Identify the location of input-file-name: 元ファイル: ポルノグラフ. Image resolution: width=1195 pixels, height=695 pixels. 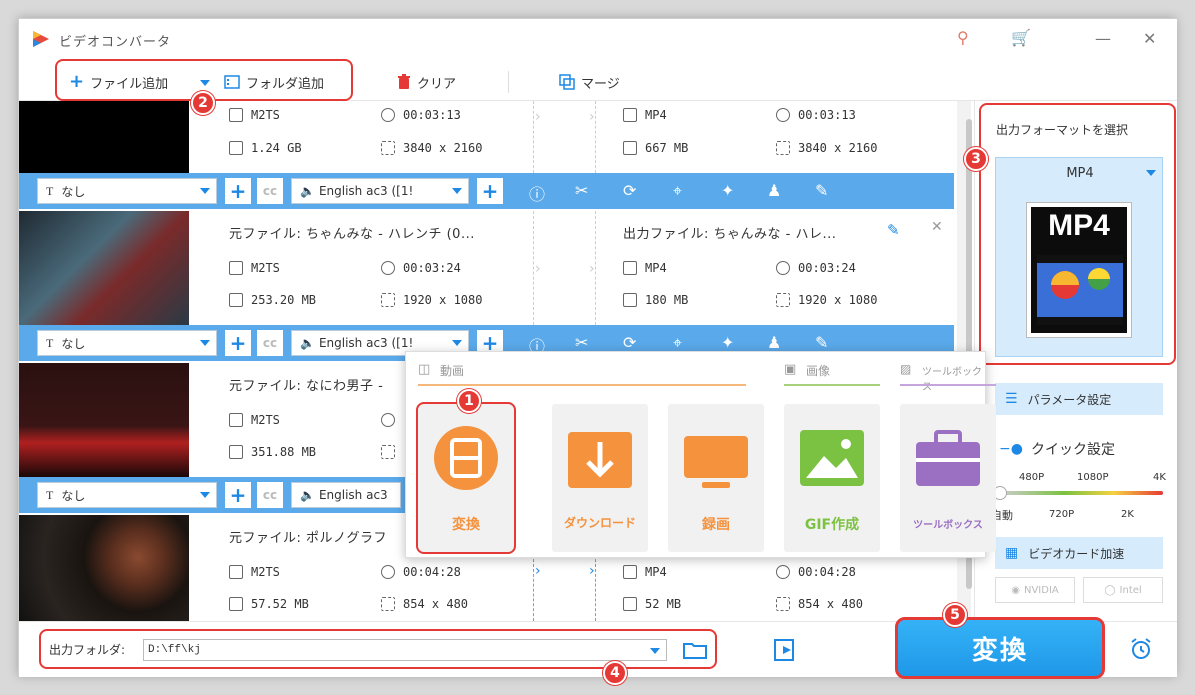
(308, 538).